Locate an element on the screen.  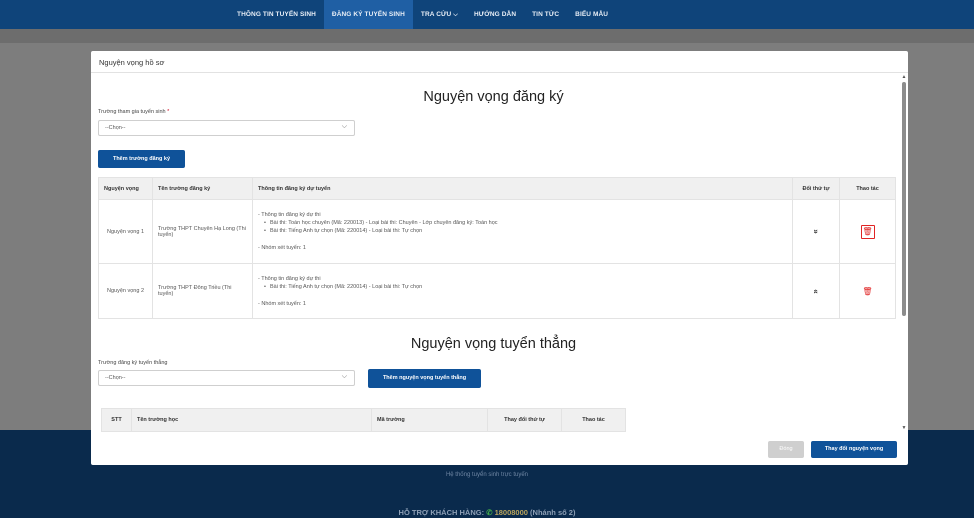
modal-title: Nguyện vọng hồ sơ is located at coordinates (132, 62).